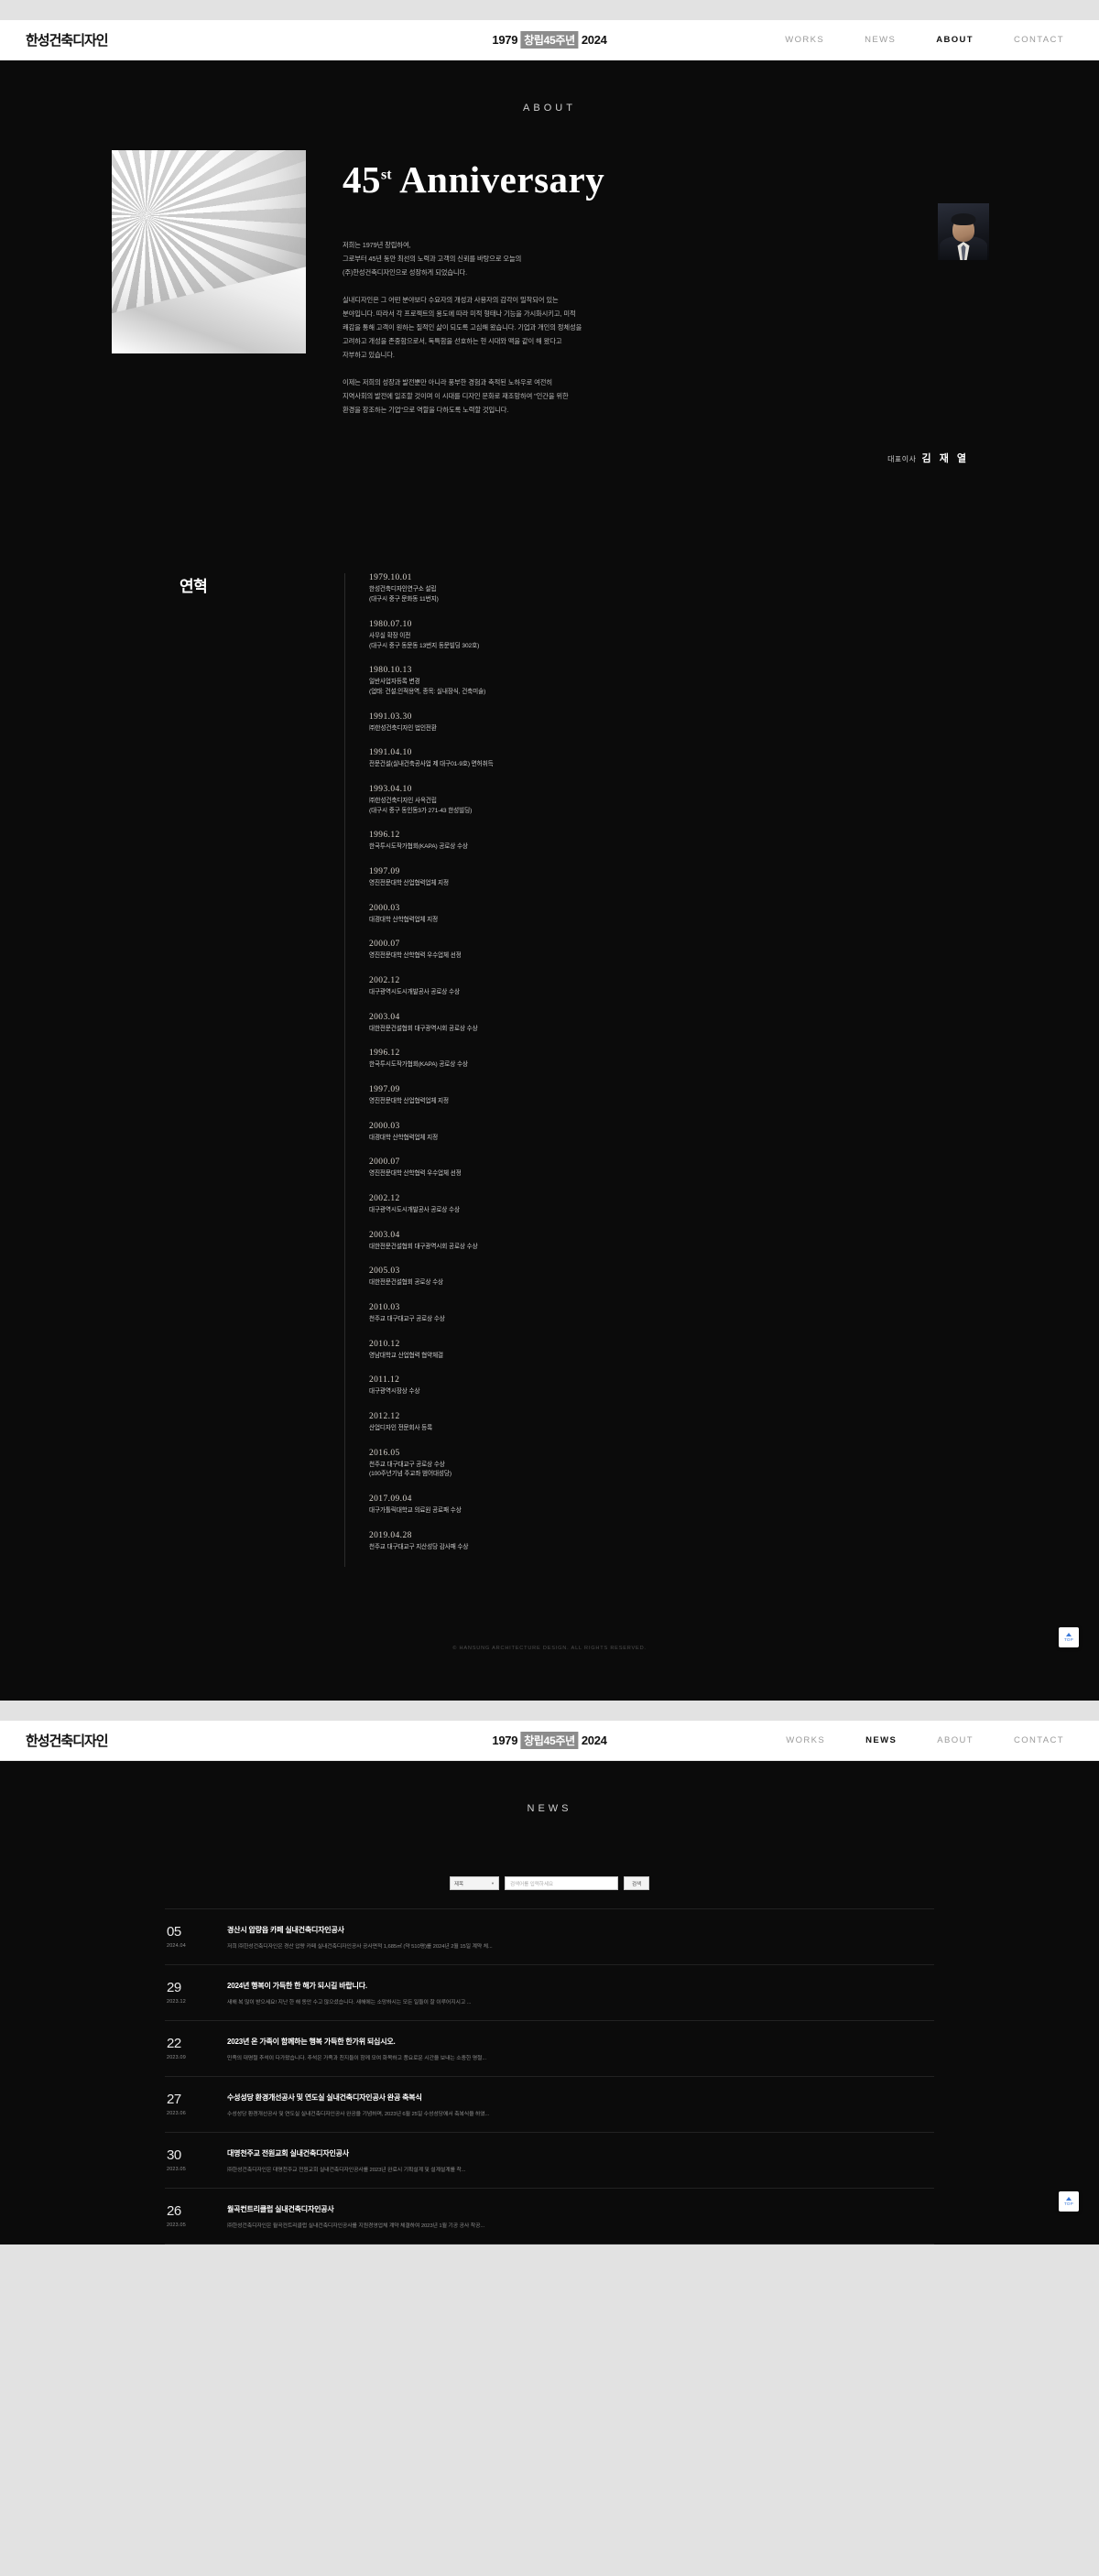  I want to click on site-logo-news: 한성건축디자인, so click(67, 1740).